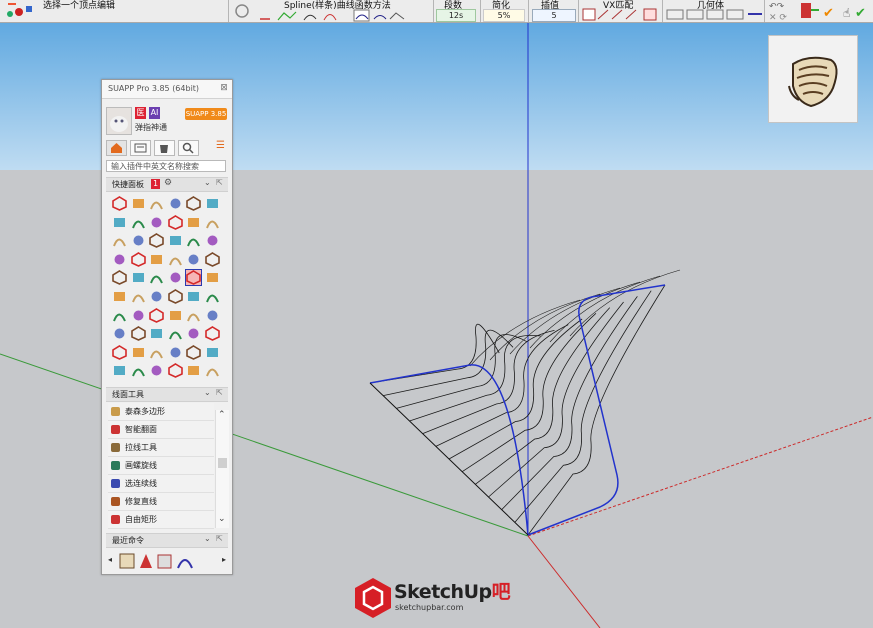 The width and height of the screenshot is (873, 628). I want to click on chevron-left-icon: ◂, so click(110, 559).